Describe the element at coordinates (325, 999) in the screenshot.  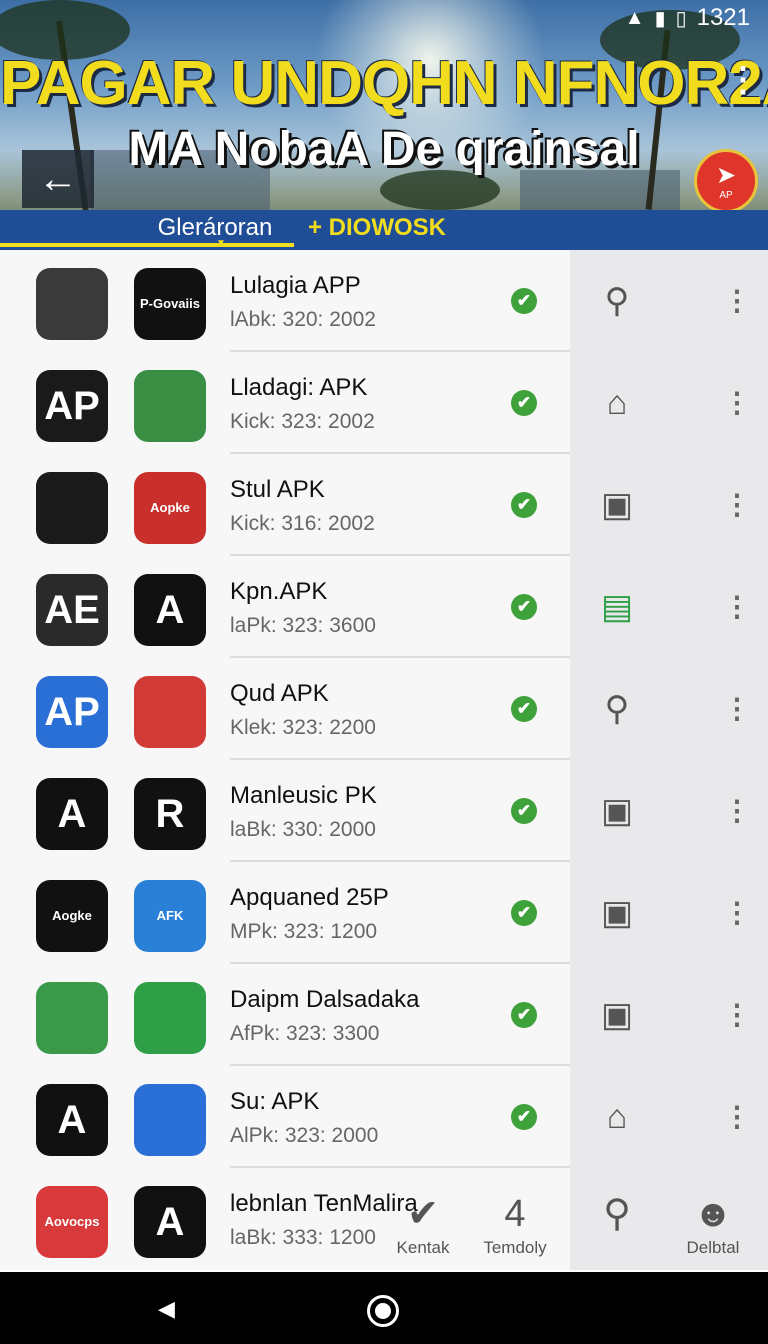
I see `app-title: Daipm Dalsadaka` at that location.